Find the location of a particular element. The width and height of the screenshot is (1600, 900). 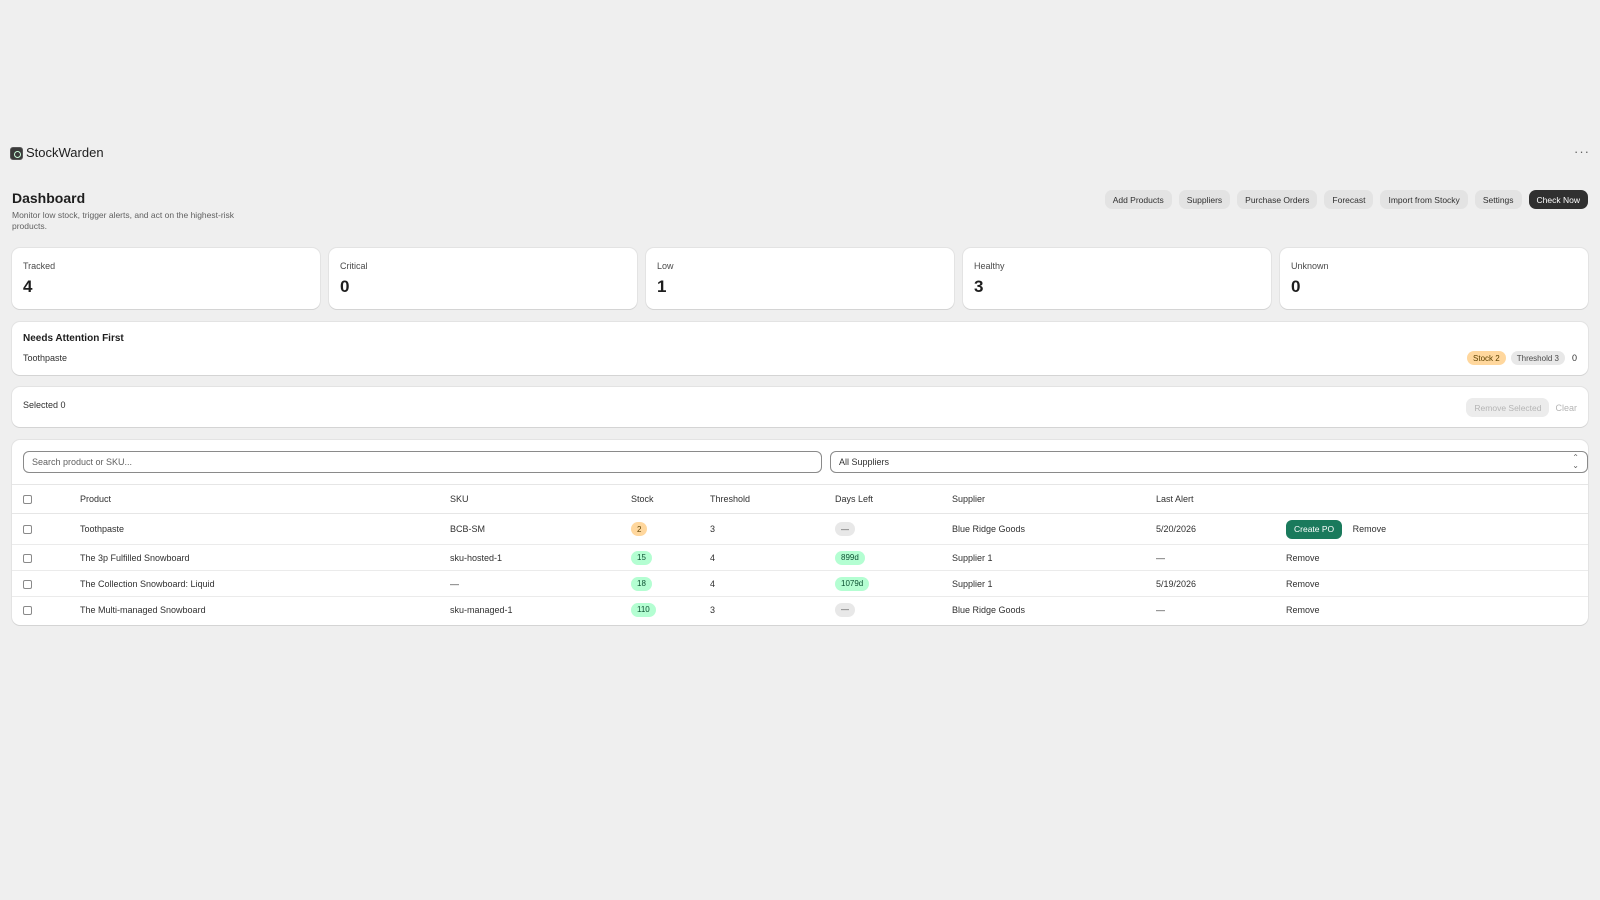

stat-label: Tracked is located at coordinates (39, 266).